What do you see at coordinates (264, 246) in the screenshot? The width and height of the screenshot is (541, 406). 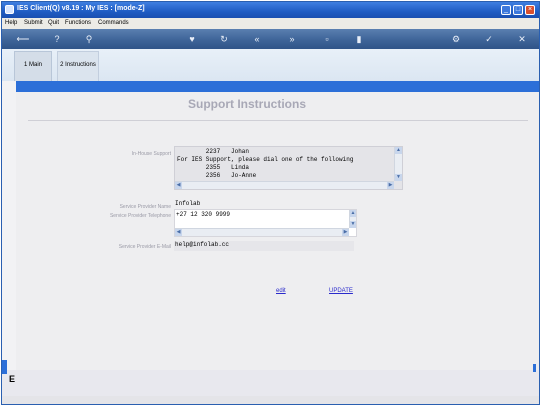 I see `provider-email-field: help@infolab.cc` at bounding box center [264, 246].